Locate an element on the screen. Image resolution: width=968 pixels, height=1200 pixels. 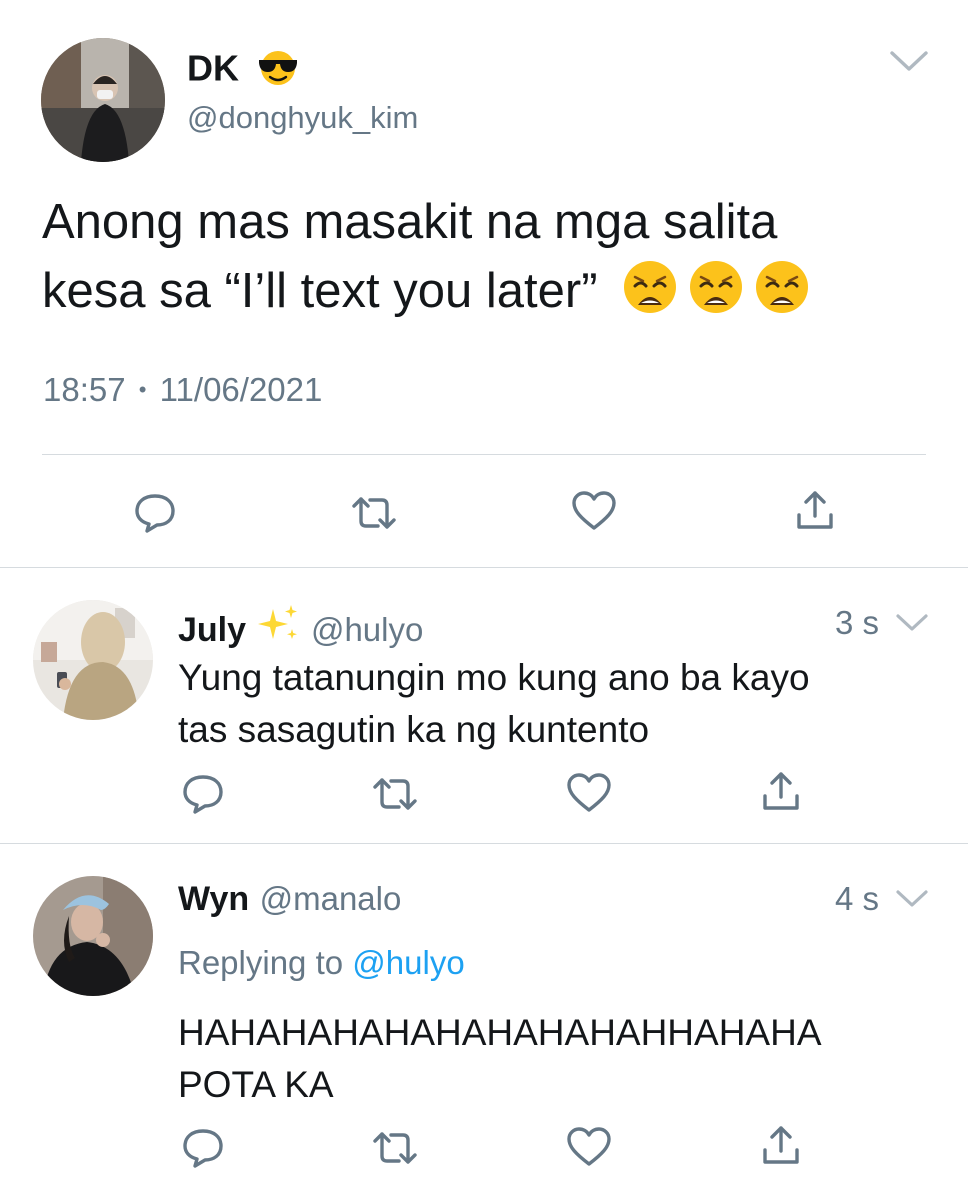
reply-text-line-1: HAHAHAHAHAHAHAHAHAHHAHAHA is located at coordinates (500, 1032).